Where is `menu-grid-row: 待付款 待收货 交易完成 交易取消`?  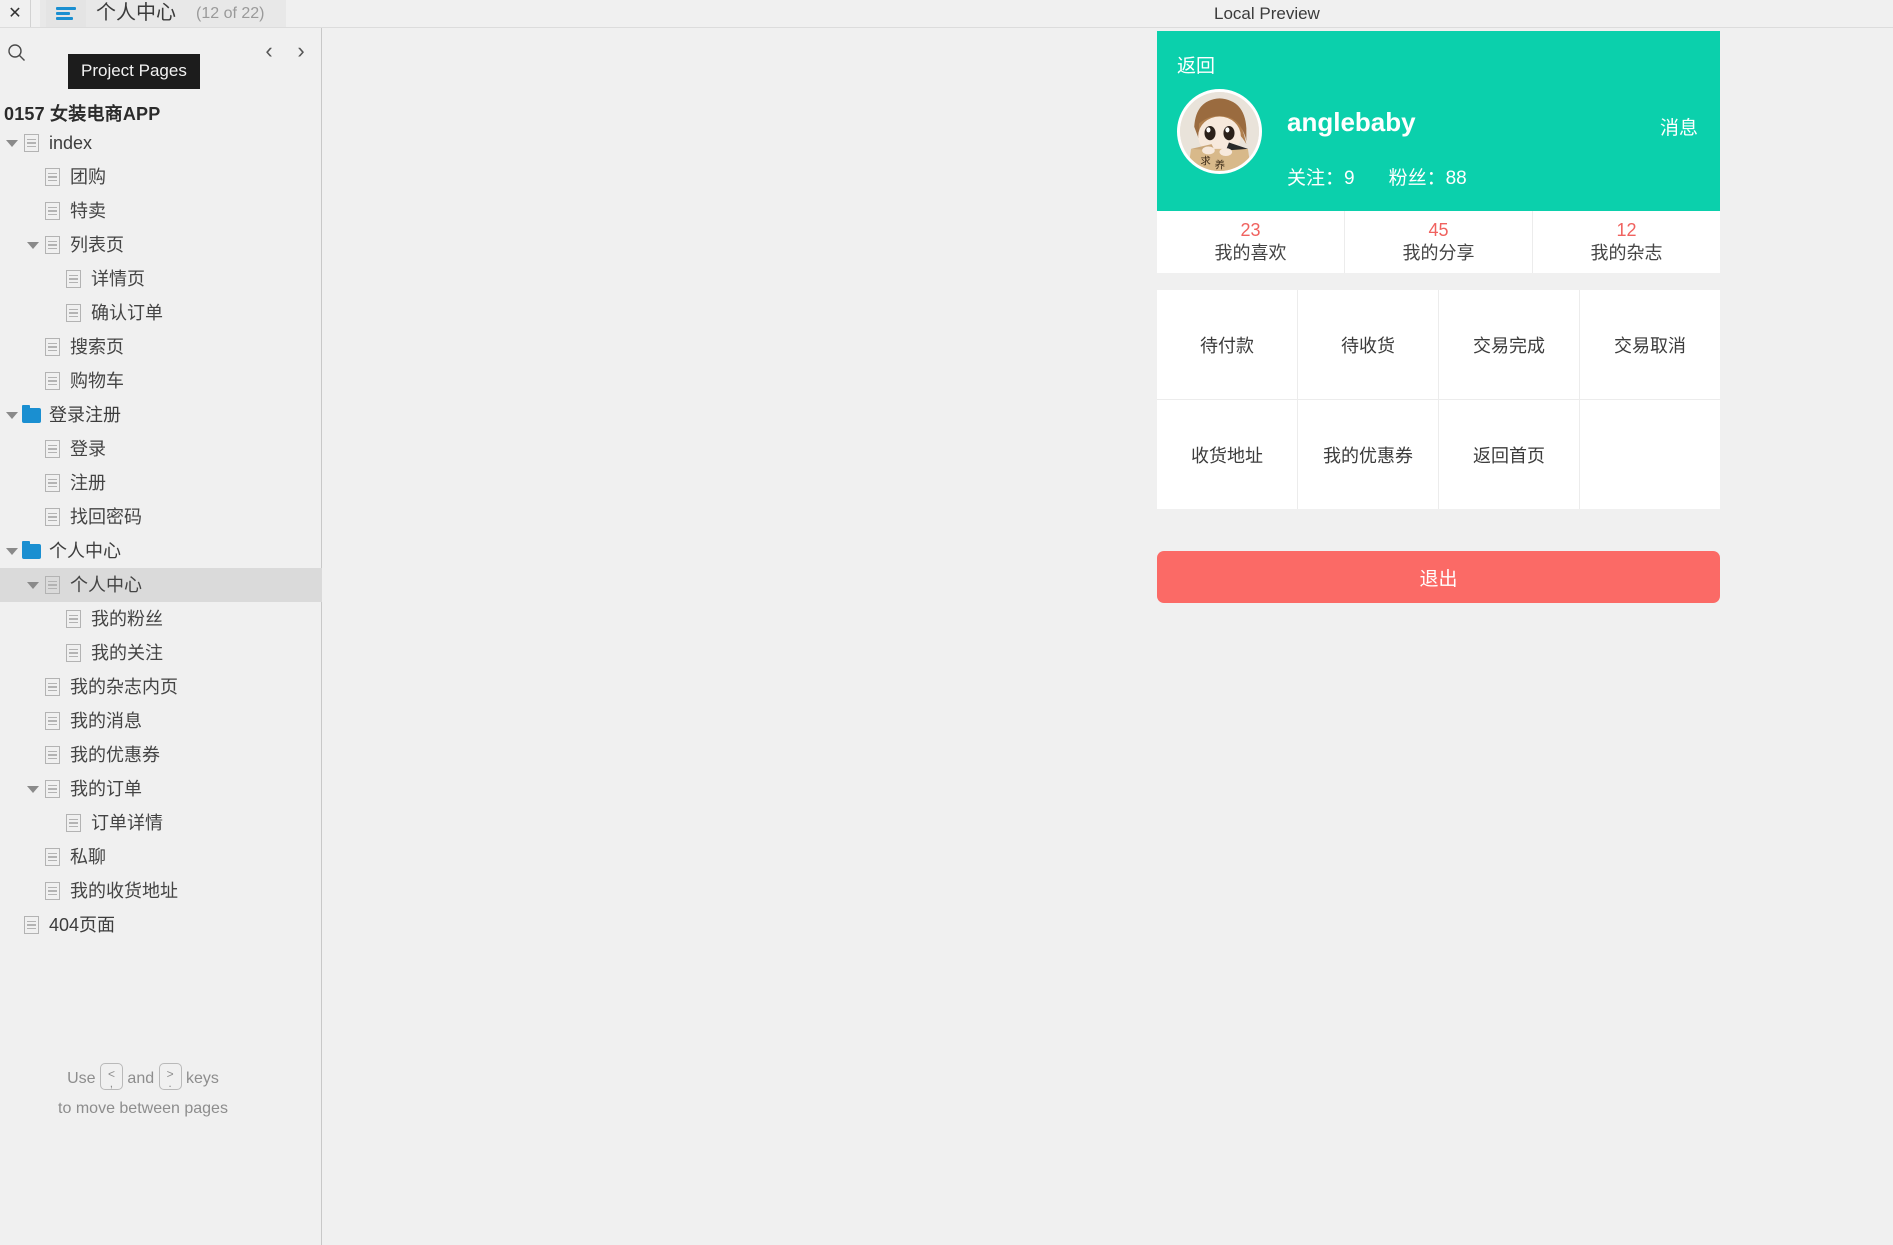 menu-grid-row: 待付款 待收货 交易完成 交易取消 is located at coordinates (1438, 345).